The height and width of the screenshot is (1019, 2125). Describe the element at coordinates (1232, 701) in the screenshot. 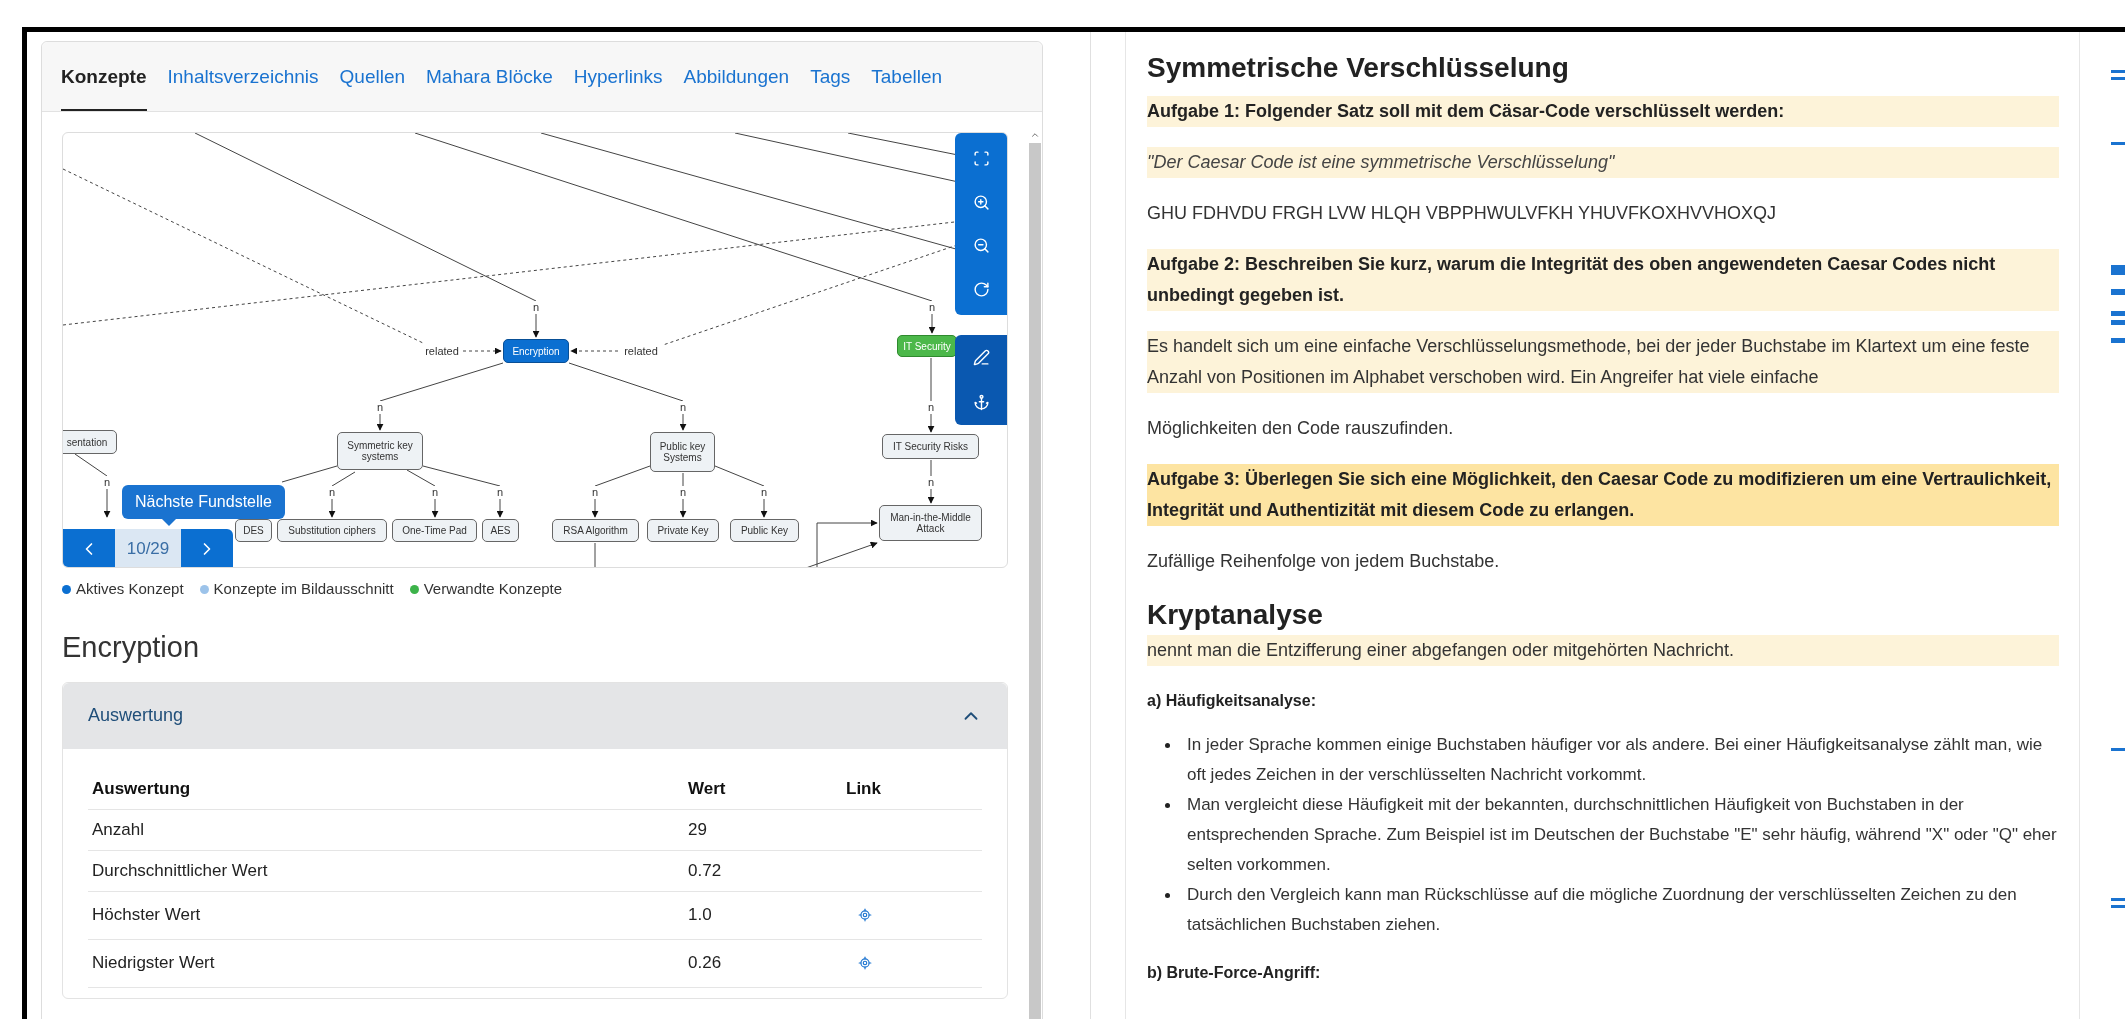

I see `subheading: a) Häufigkeitsanalyse:` at that location.